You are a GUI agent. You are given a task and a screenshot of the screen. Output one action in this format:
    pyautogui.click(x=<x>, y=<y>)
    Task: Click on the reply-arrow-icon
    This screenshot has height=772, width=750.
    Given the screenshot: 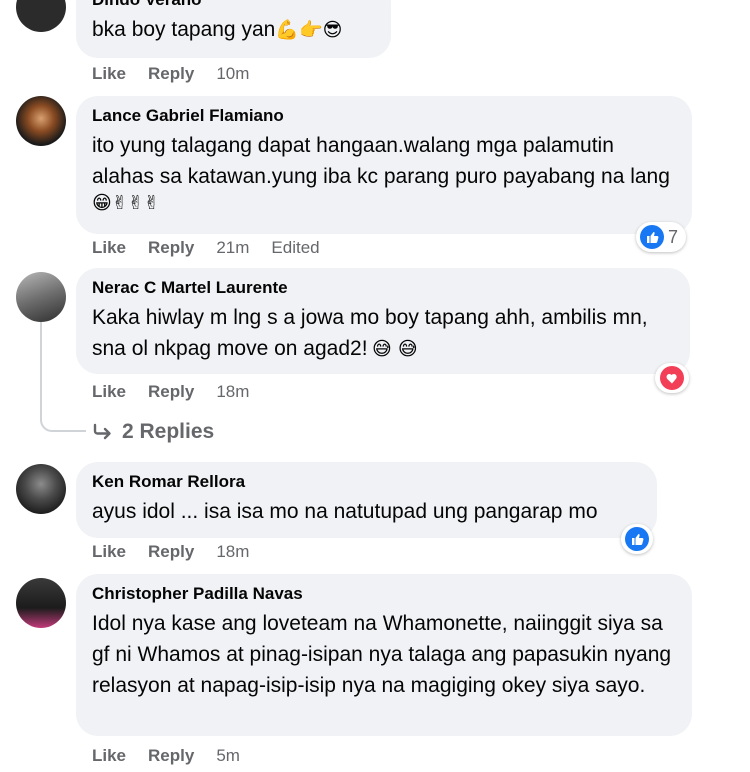 What is the action you would take?
    pyautogui.click(x=102, y=431)
    